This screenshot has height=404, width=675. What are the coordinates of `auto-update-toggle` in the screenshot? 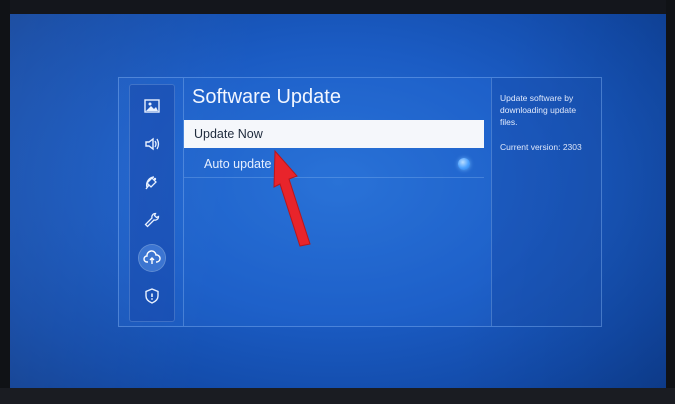 It's located at (464, 164).